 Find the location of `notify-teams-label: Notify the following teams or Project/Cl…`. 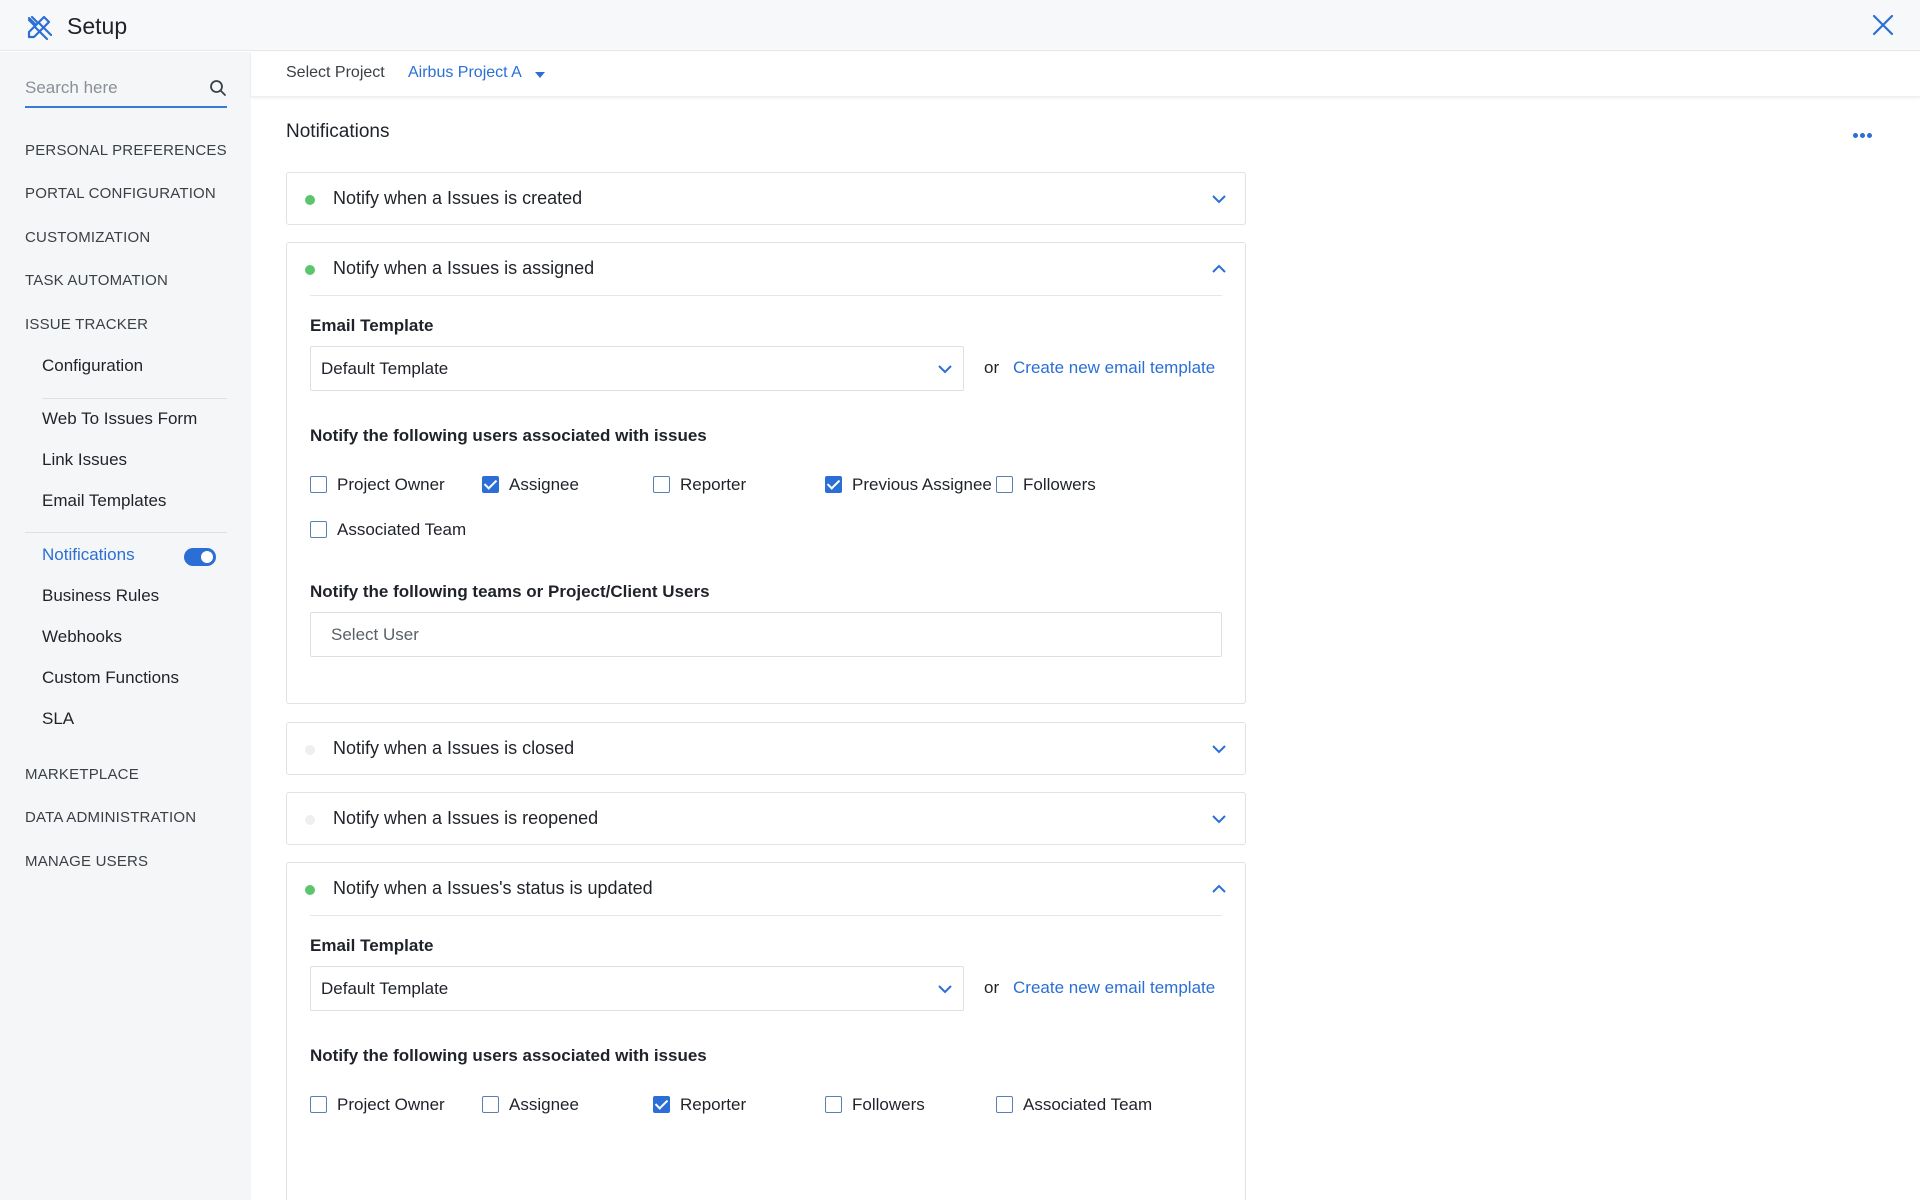

notify-teams-label: Notify the following teams or Project/Cl… is located at coordinates (510, 591).